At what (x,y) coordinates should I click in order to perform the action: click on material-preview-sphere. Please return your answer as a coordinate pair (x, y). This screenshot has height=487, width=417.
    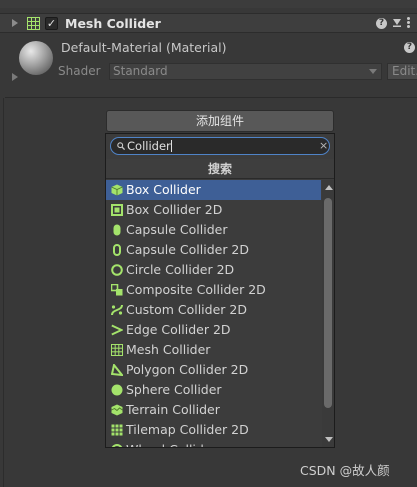
    Looking at the image, I should click on (36, 58).